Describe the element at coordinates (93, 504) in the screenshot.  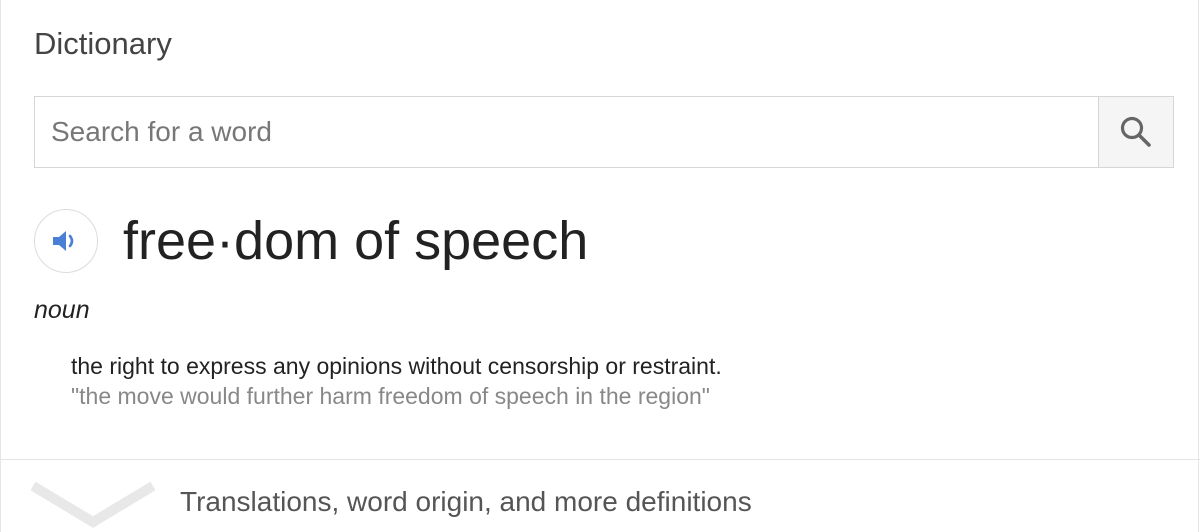
I see `chevron-down-icon` at that location.